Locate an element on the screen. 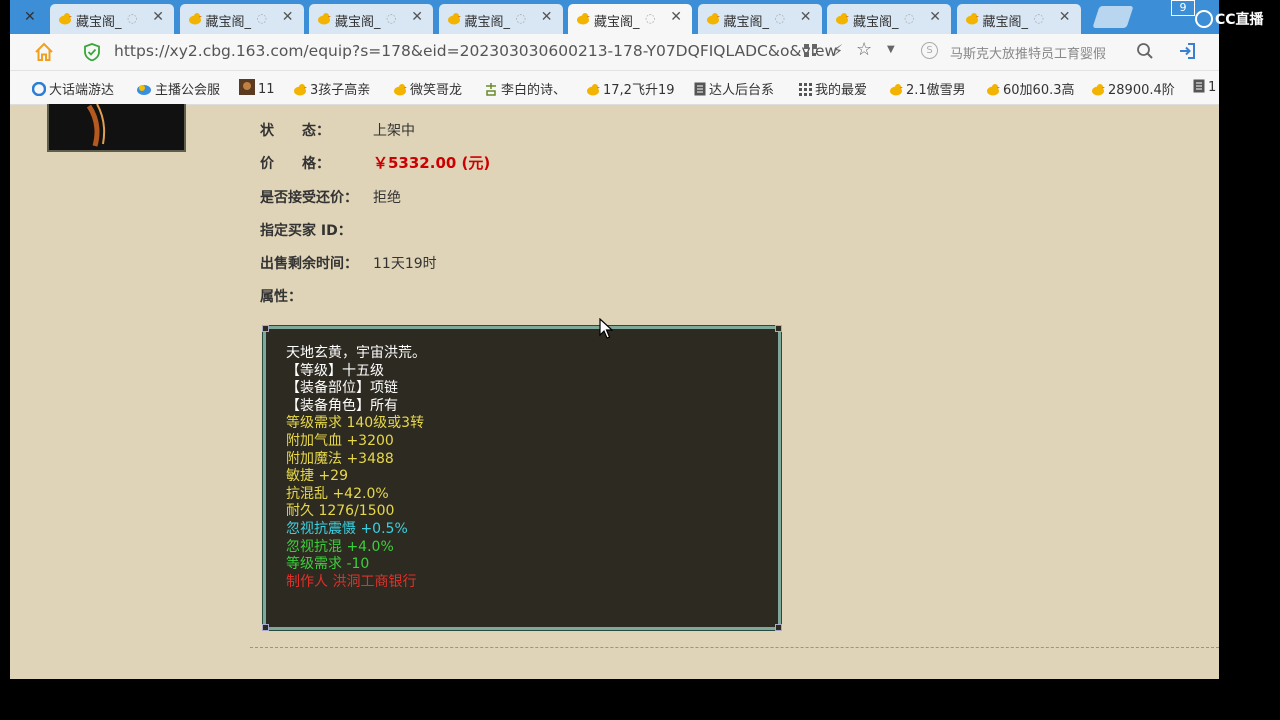  cc-live-logo: CC直播 is located at coordinates (1229, 19).